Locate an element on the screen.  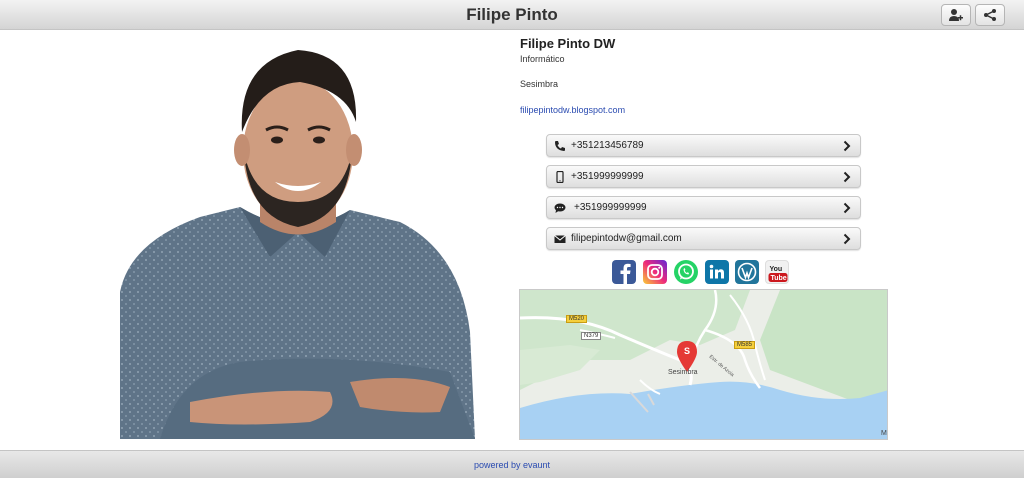
page-title: Filipe Pinto is located at coordinates (512, 14).